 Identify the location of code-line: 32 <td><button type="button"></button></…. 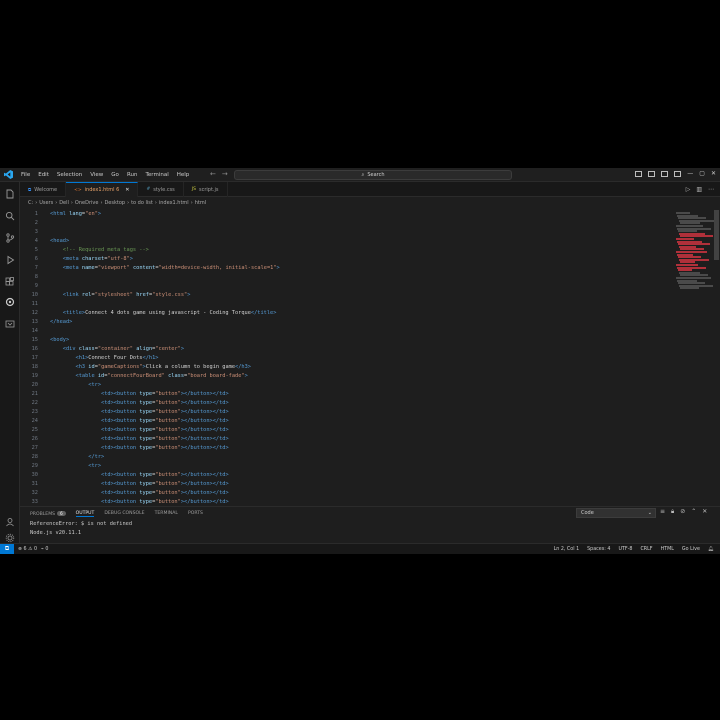
(346, 493).